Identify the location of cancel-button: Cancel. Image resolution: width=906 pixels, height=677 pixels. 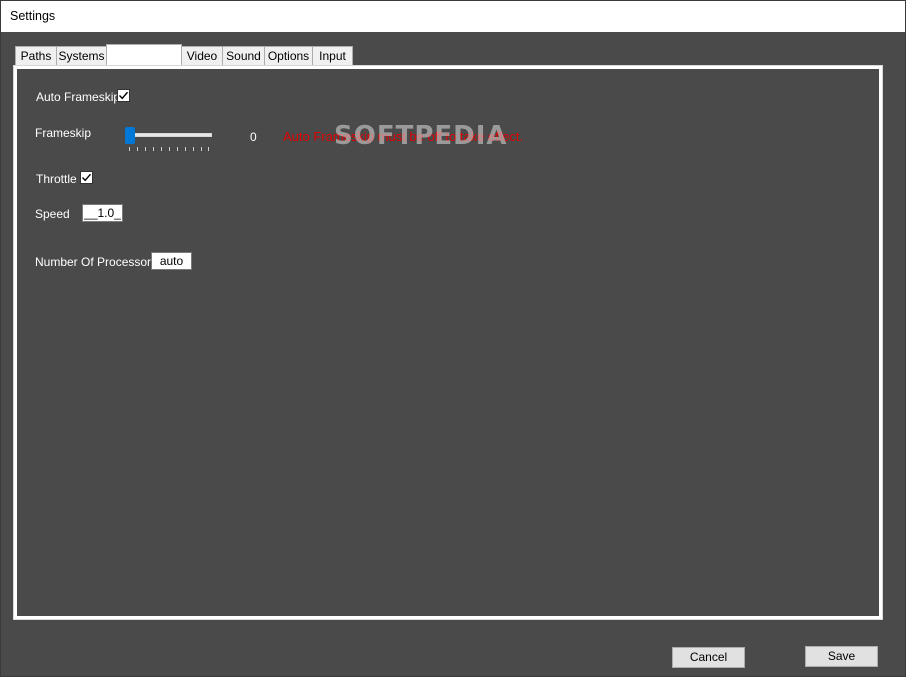
(708, 657).